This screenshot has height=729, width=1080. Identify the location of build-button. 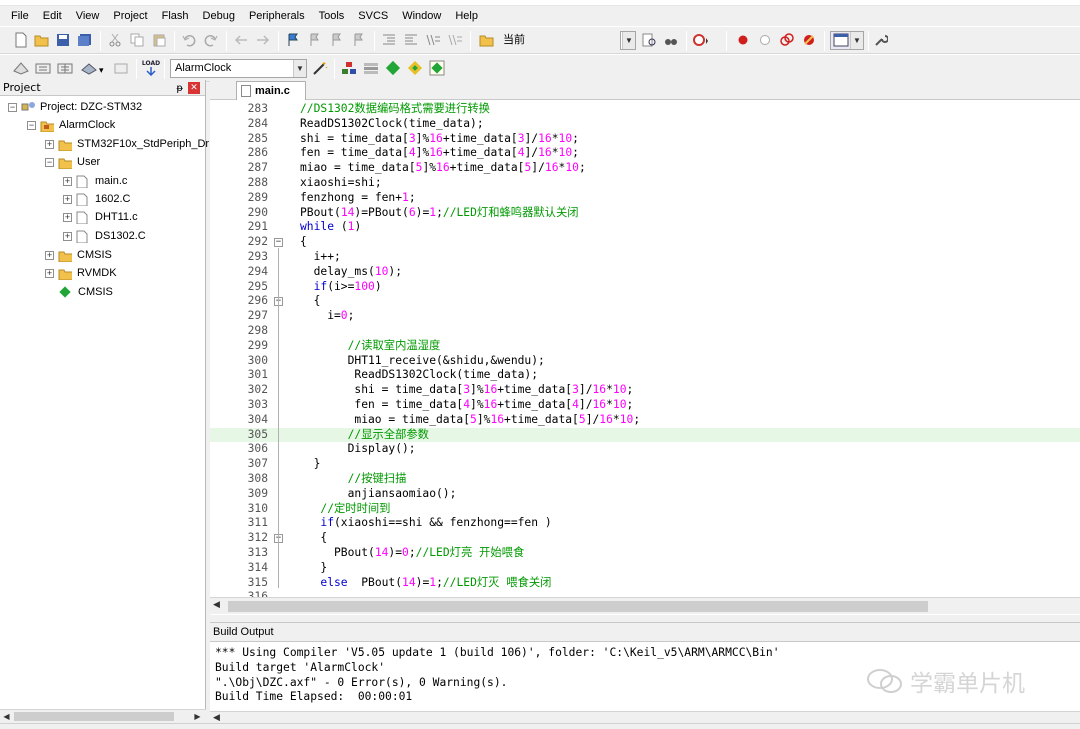
(43, 68).